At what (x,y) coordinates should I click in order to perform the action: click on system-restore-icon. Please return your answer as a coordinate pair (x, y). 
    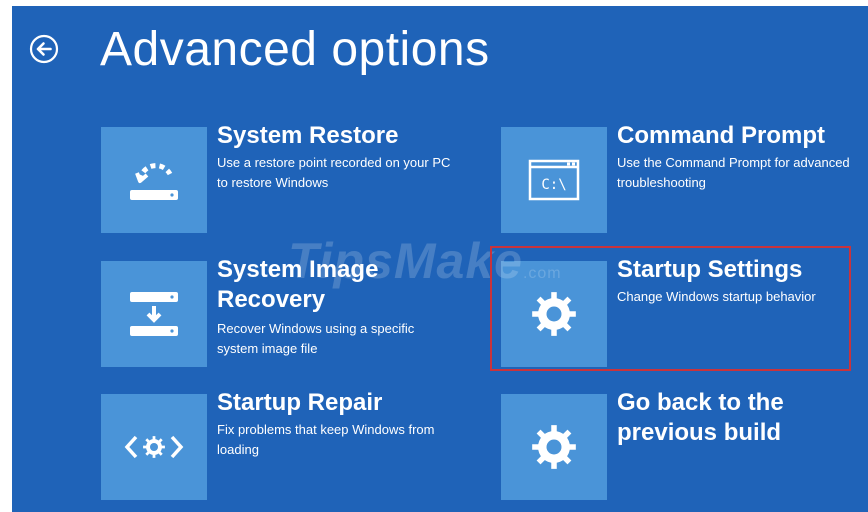
    Looking at the image, I should click on (154, 181).